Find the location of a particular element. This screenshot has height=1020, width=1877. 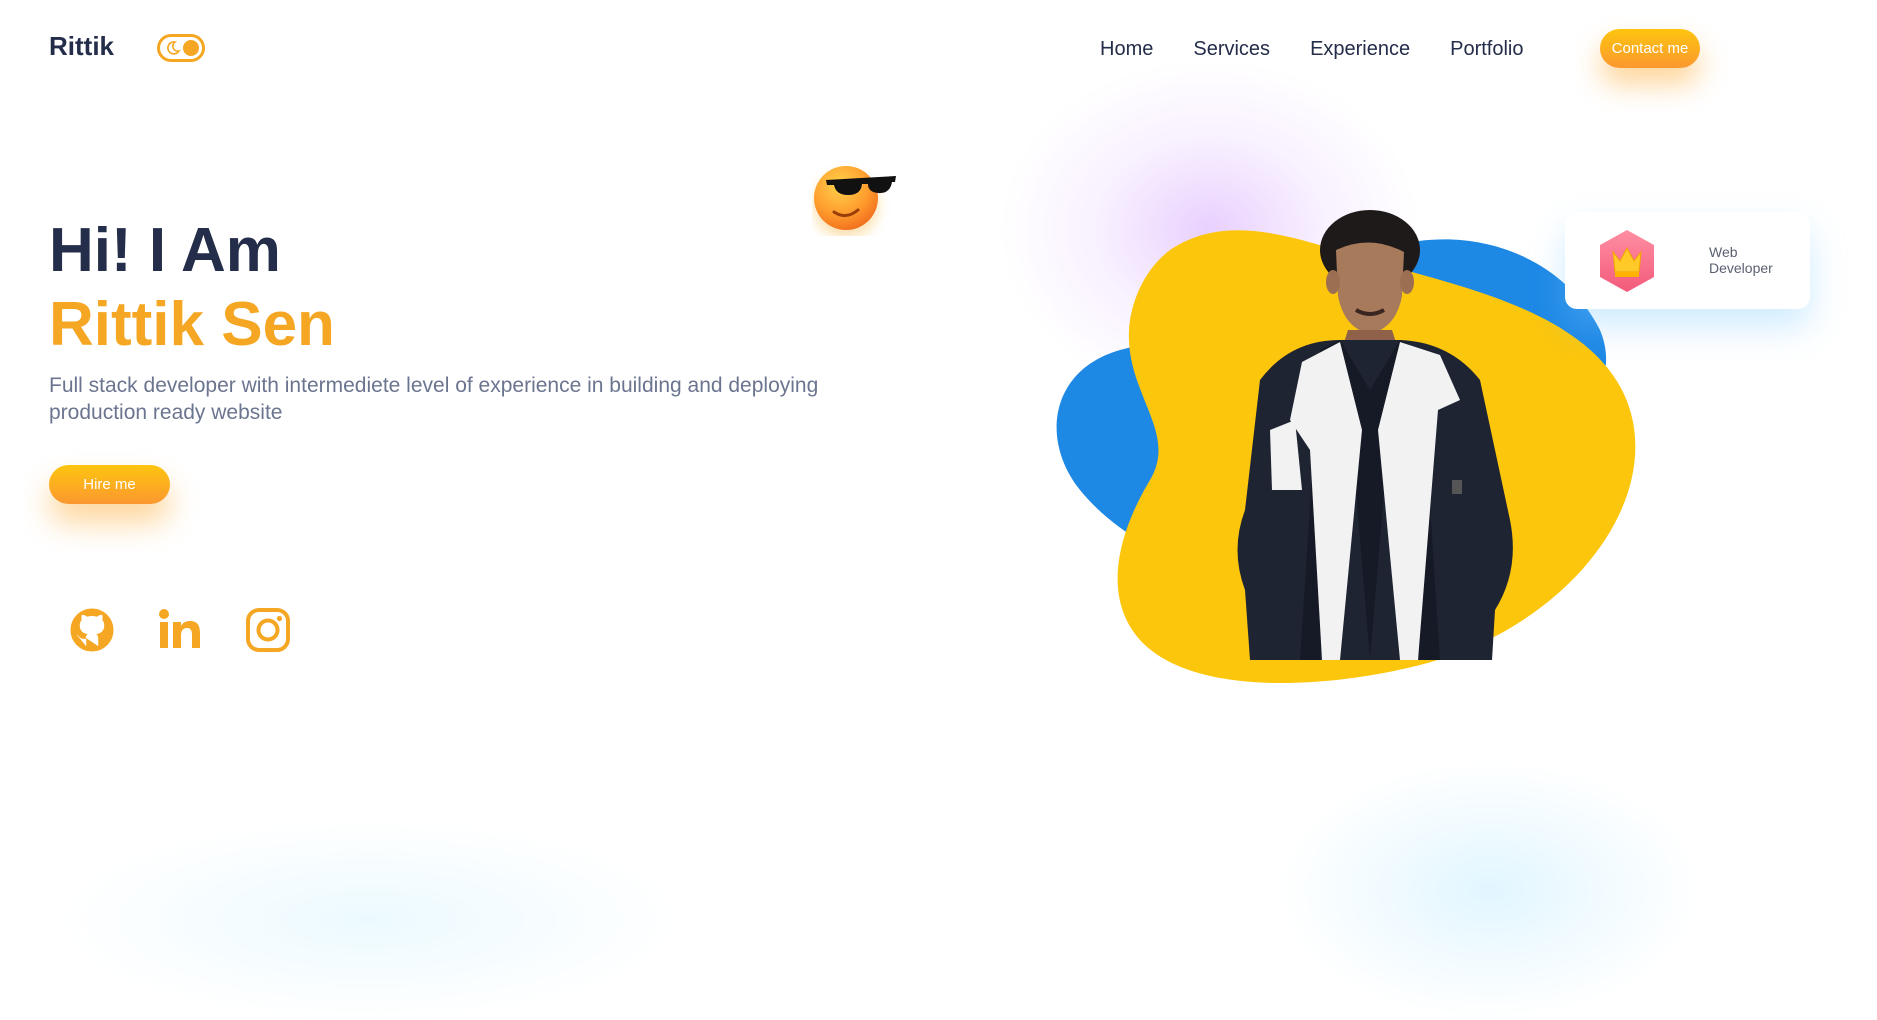

moon-icon is located at coordinates (174, 48).